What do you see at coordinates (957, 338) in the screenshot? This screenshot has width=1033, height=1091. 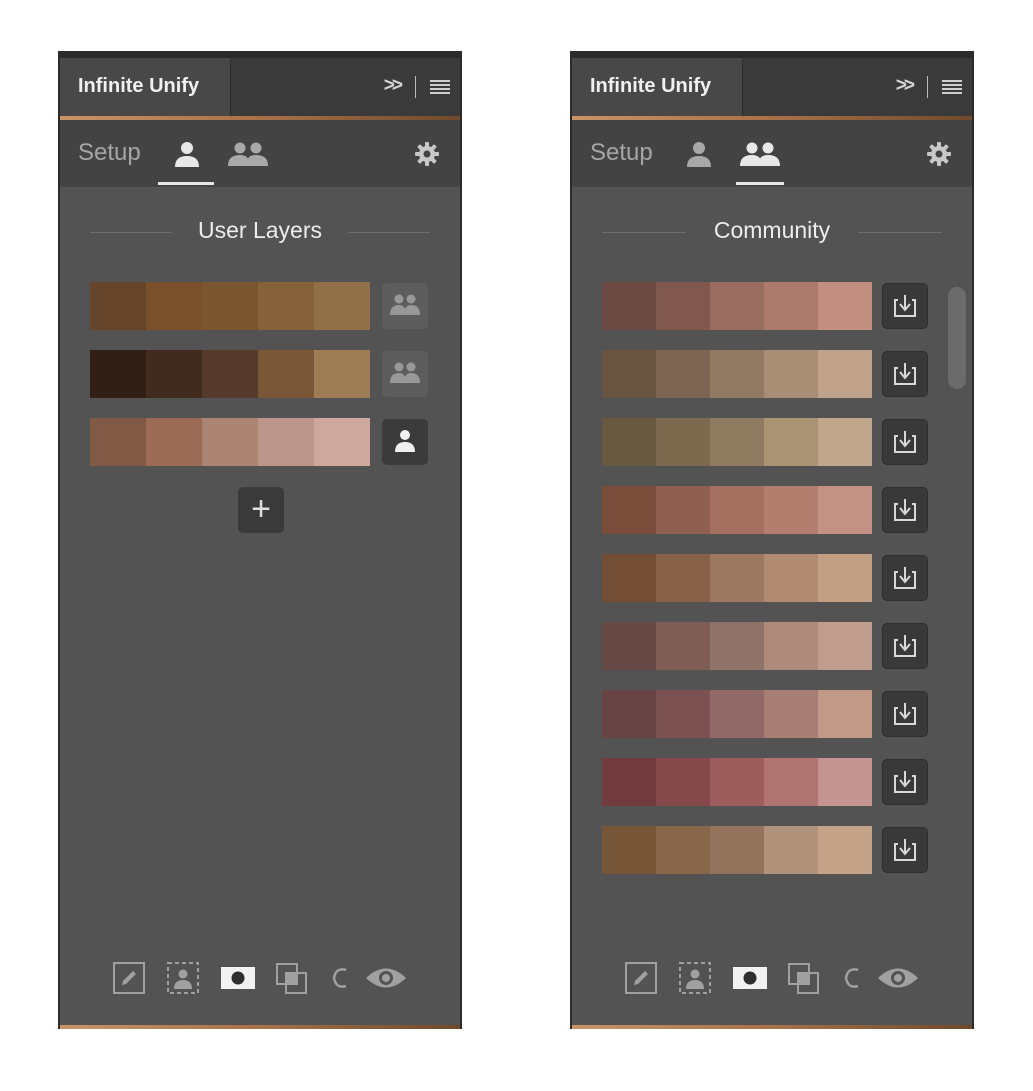 I see `scrollbar-thumb` at bounding box center [957, 338].